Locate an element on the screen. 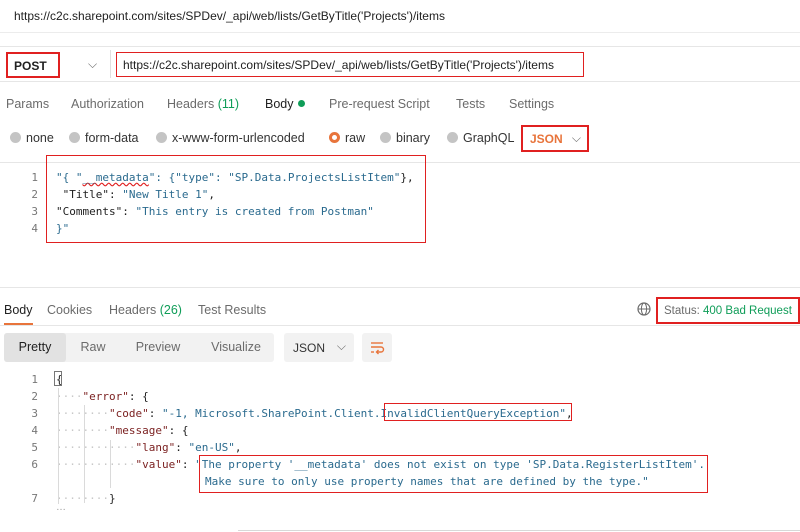 The image size is (800, 532). body-format-label: JSON is located at coordinates (546, 139).